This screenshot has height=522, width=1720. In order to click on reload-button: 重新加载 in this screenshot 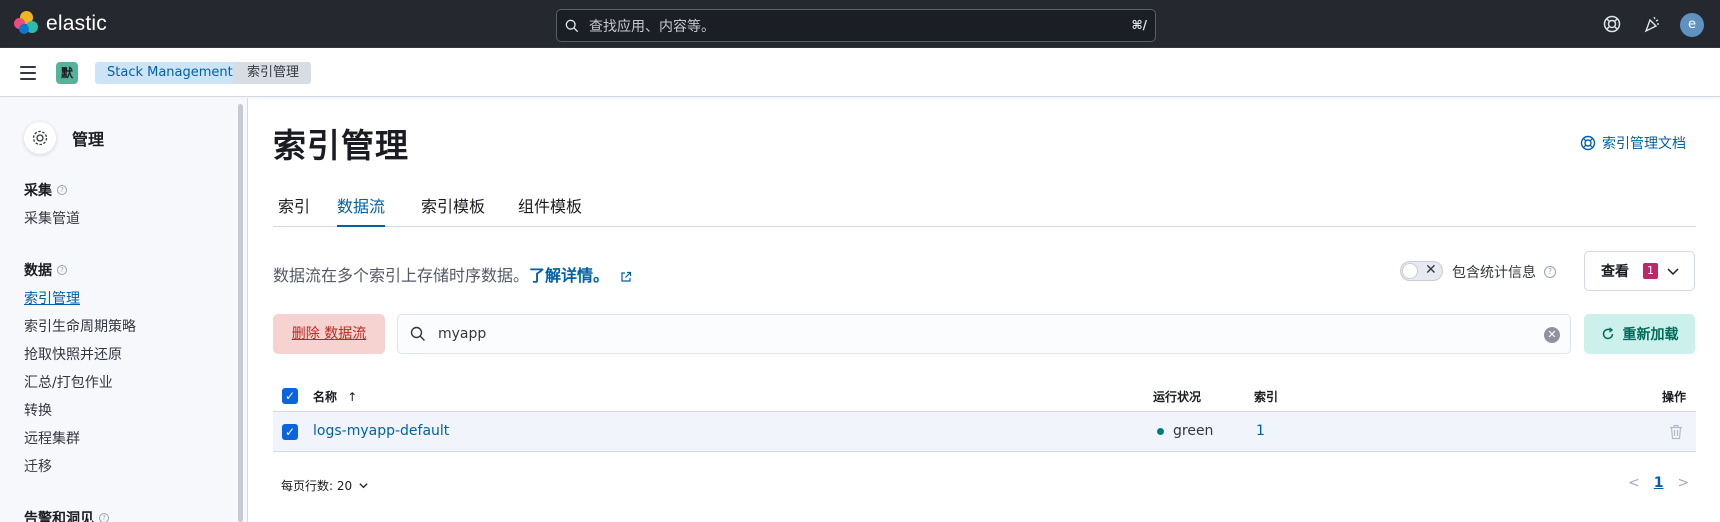, I will do `click(1639, 334)`.